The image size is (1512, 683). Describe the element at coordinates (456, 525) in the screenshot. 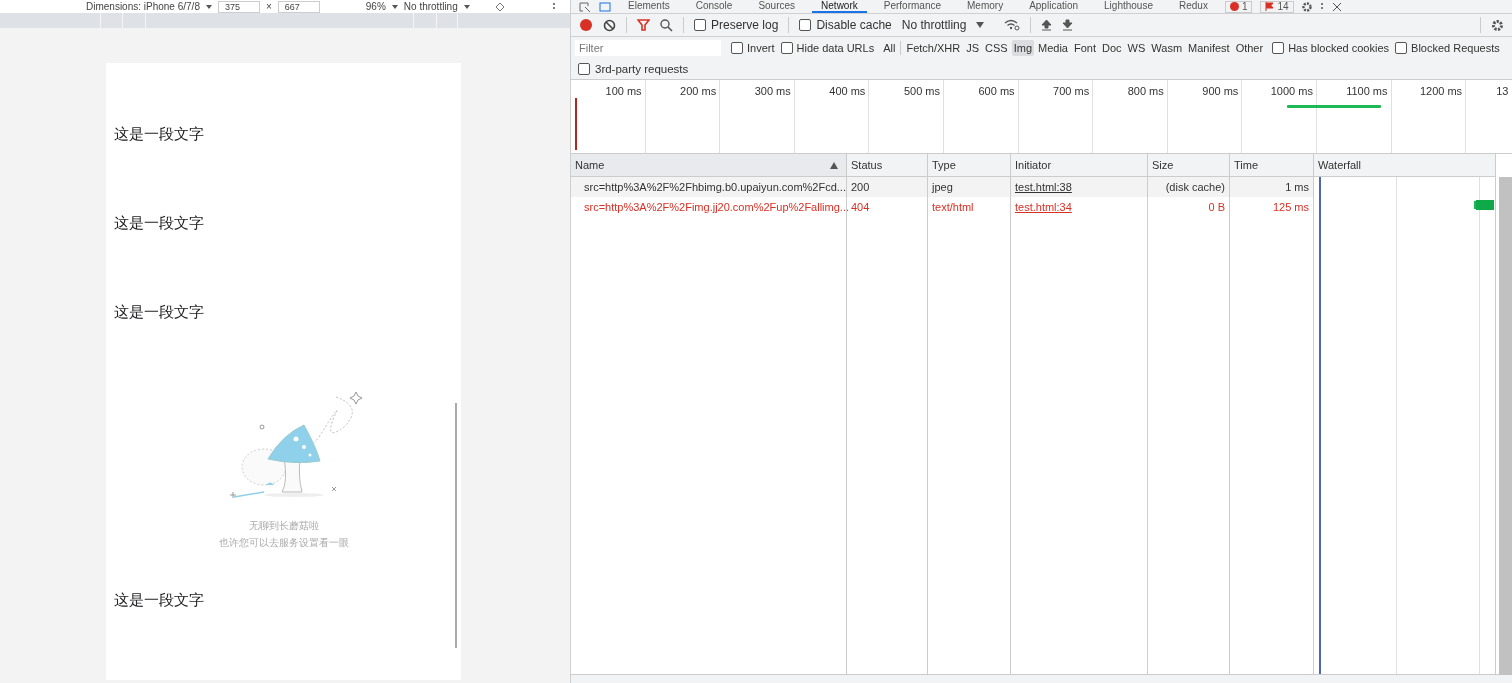

I see `scrollbar-thumb` at that location.